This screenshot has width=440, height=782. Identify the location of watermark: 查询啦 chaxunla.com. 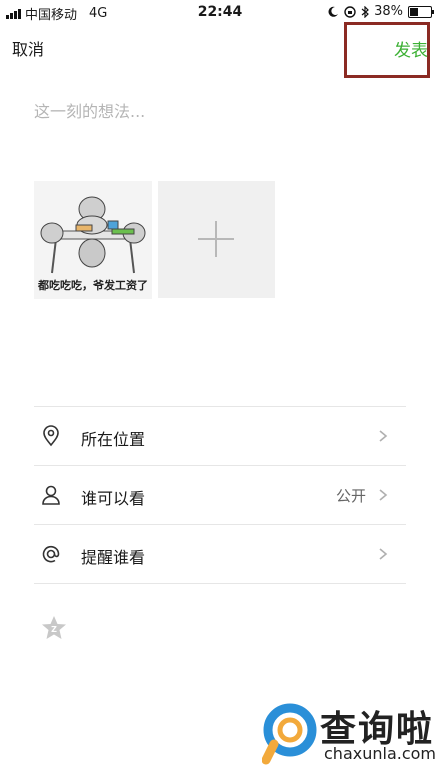
(350, 737).